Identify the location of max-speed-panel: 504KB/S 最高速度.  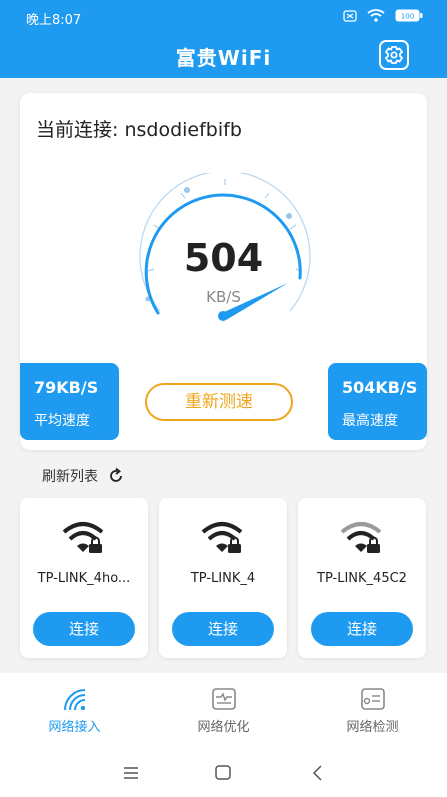
(377, 401).